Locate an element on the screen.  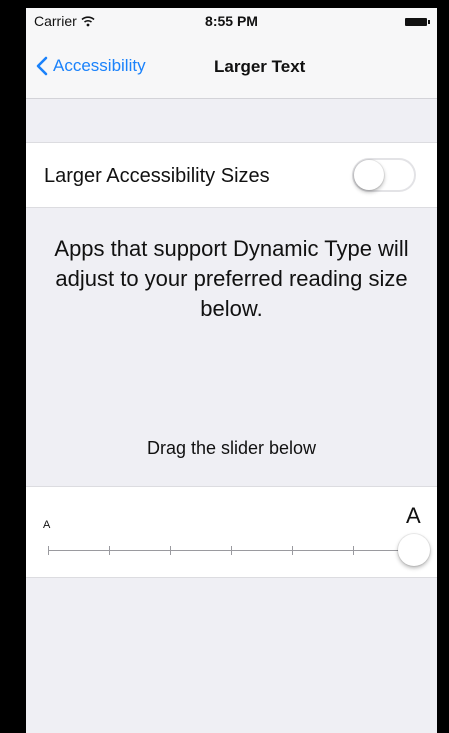
larger-sizes-toggle is located at coordinates (384, 175).